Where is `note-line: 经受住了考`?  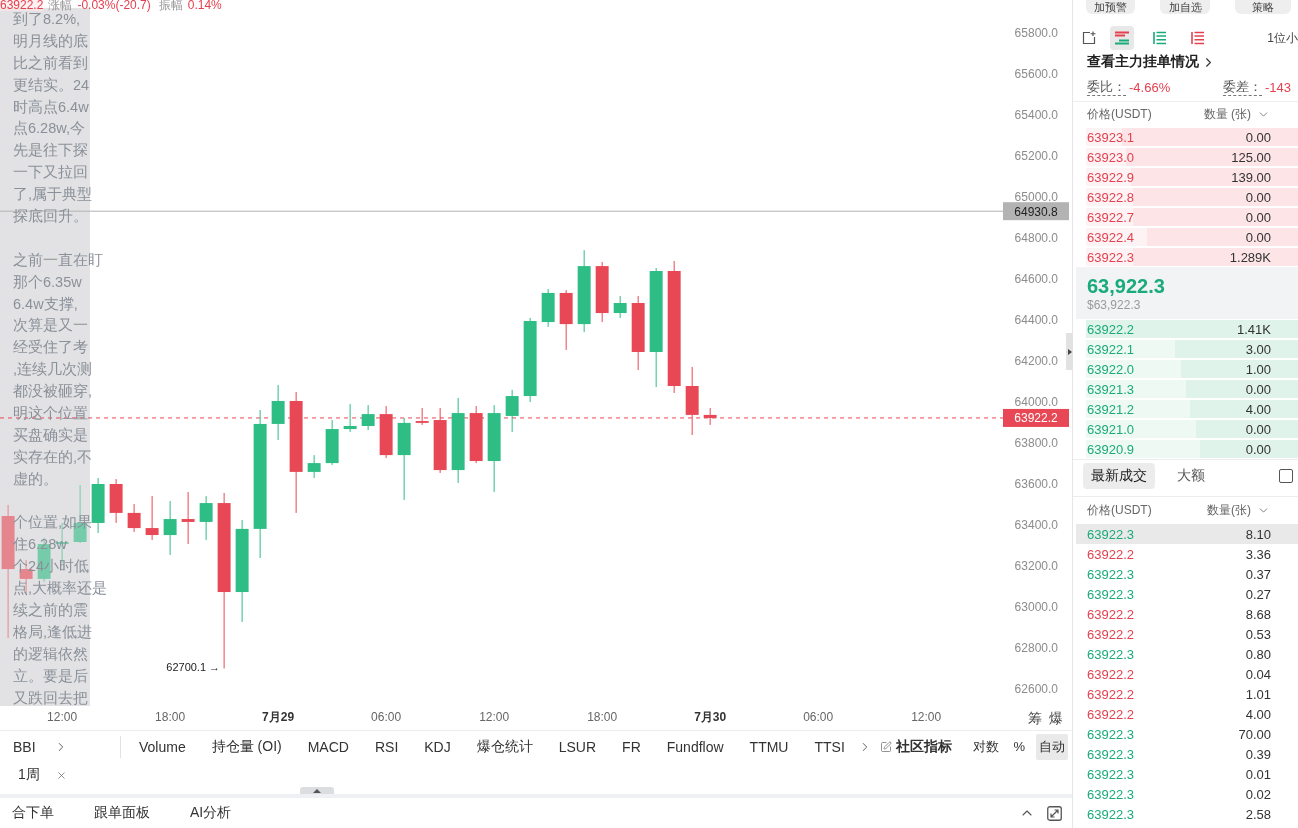
note-line: 经受住了考 is located at coordinates (50, 348).